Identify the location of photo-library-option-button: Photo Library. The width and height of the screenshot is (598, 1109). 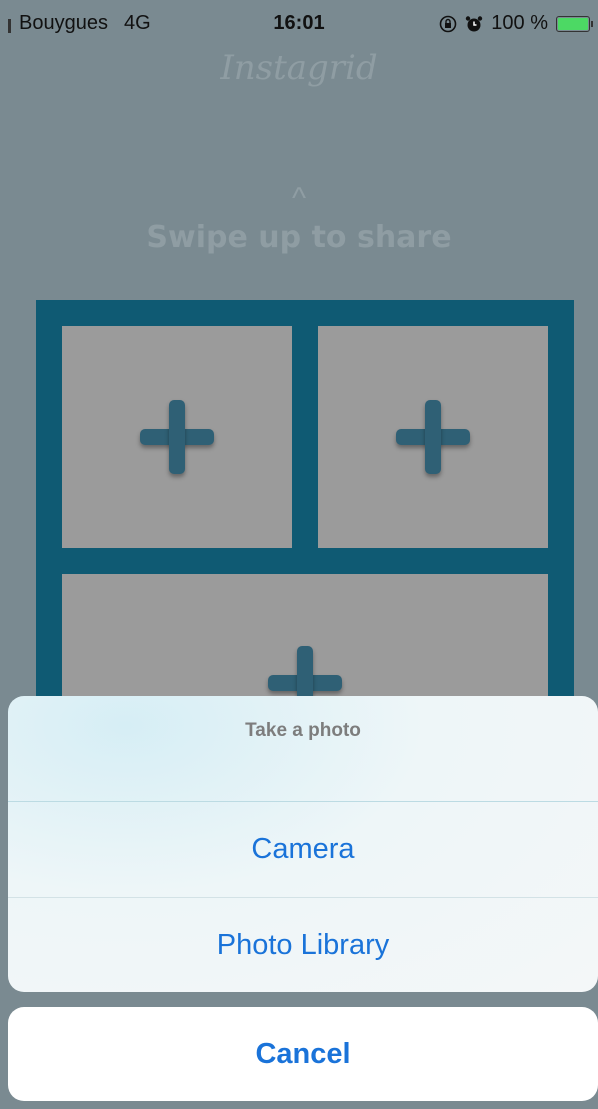
(303, 944).